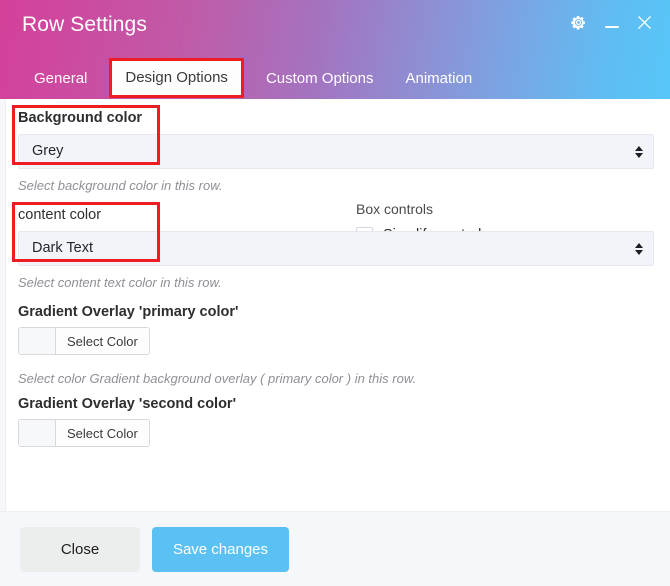 This screenshot has width=670, height=586. I want to click on content-color-field: content color, so click(59, 215).